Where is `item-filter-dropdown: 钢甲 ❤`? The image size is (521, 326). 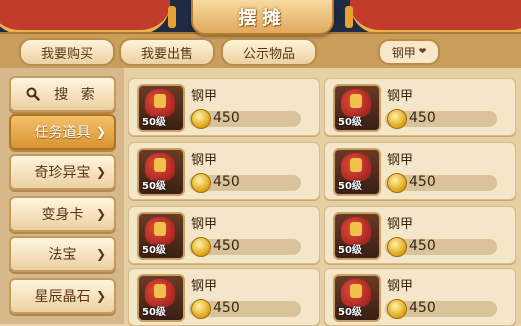 item-filter-dropdown: 钢甲 ❤ is located at coordinates (409, 52).